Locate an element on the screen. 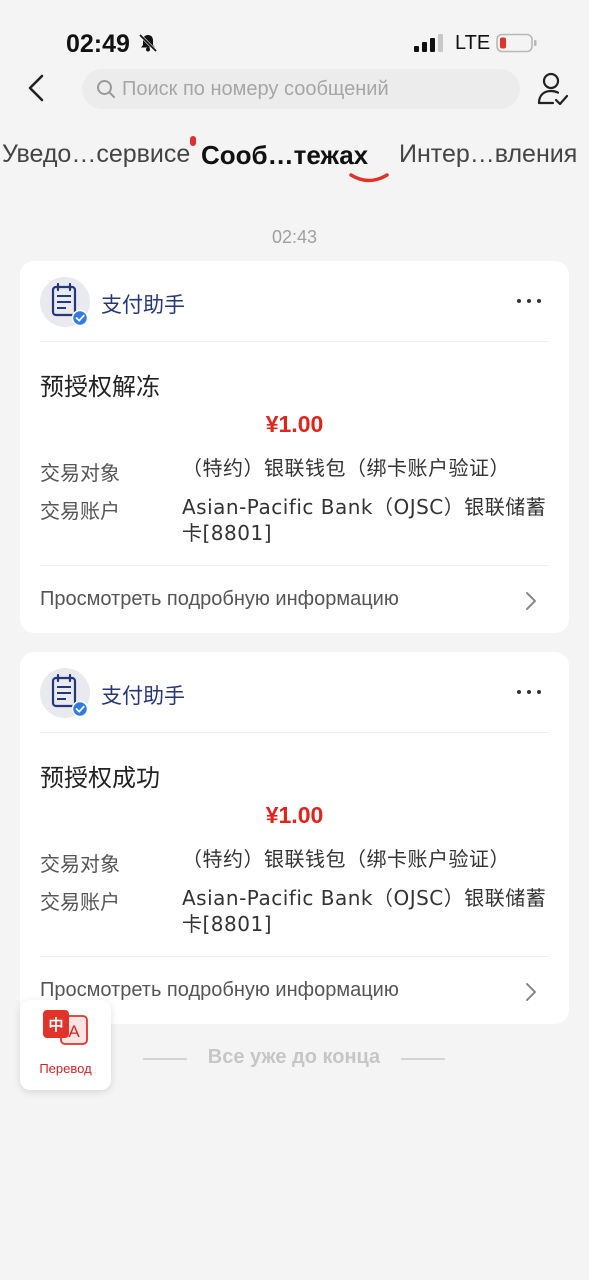 The image size is (589, 1280). message-title: 预授权解冻 is located at coordinates (100, 387).